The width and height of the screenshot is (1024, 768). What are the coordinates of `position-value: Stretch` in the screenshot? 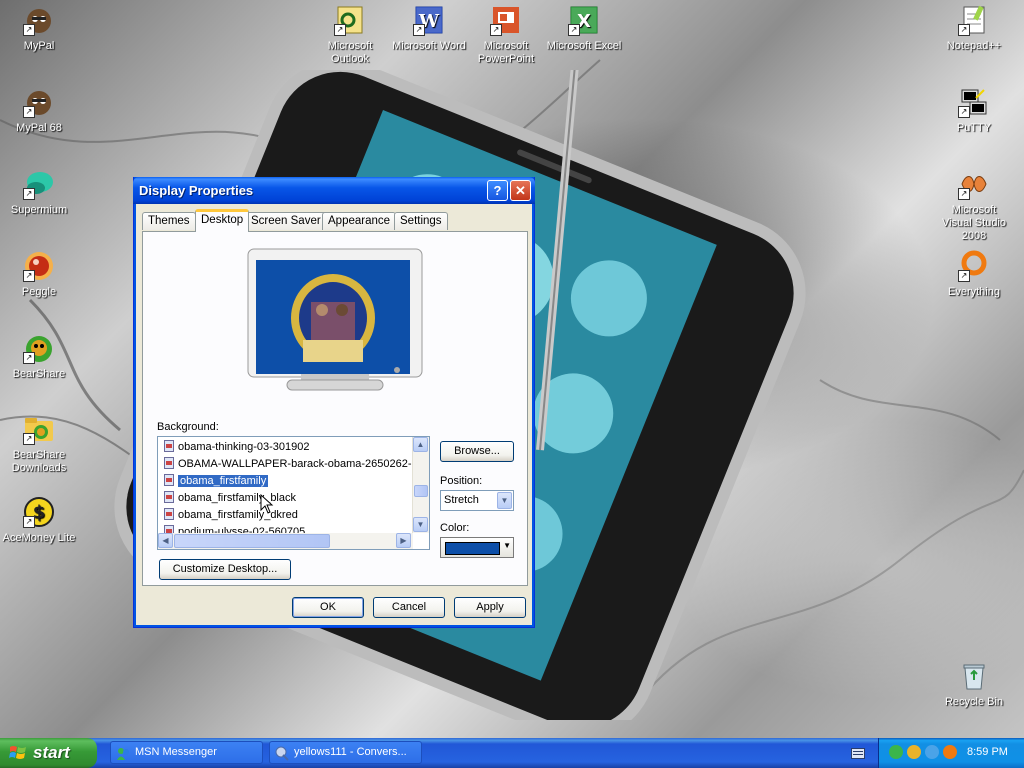 It's located at (461, 500).